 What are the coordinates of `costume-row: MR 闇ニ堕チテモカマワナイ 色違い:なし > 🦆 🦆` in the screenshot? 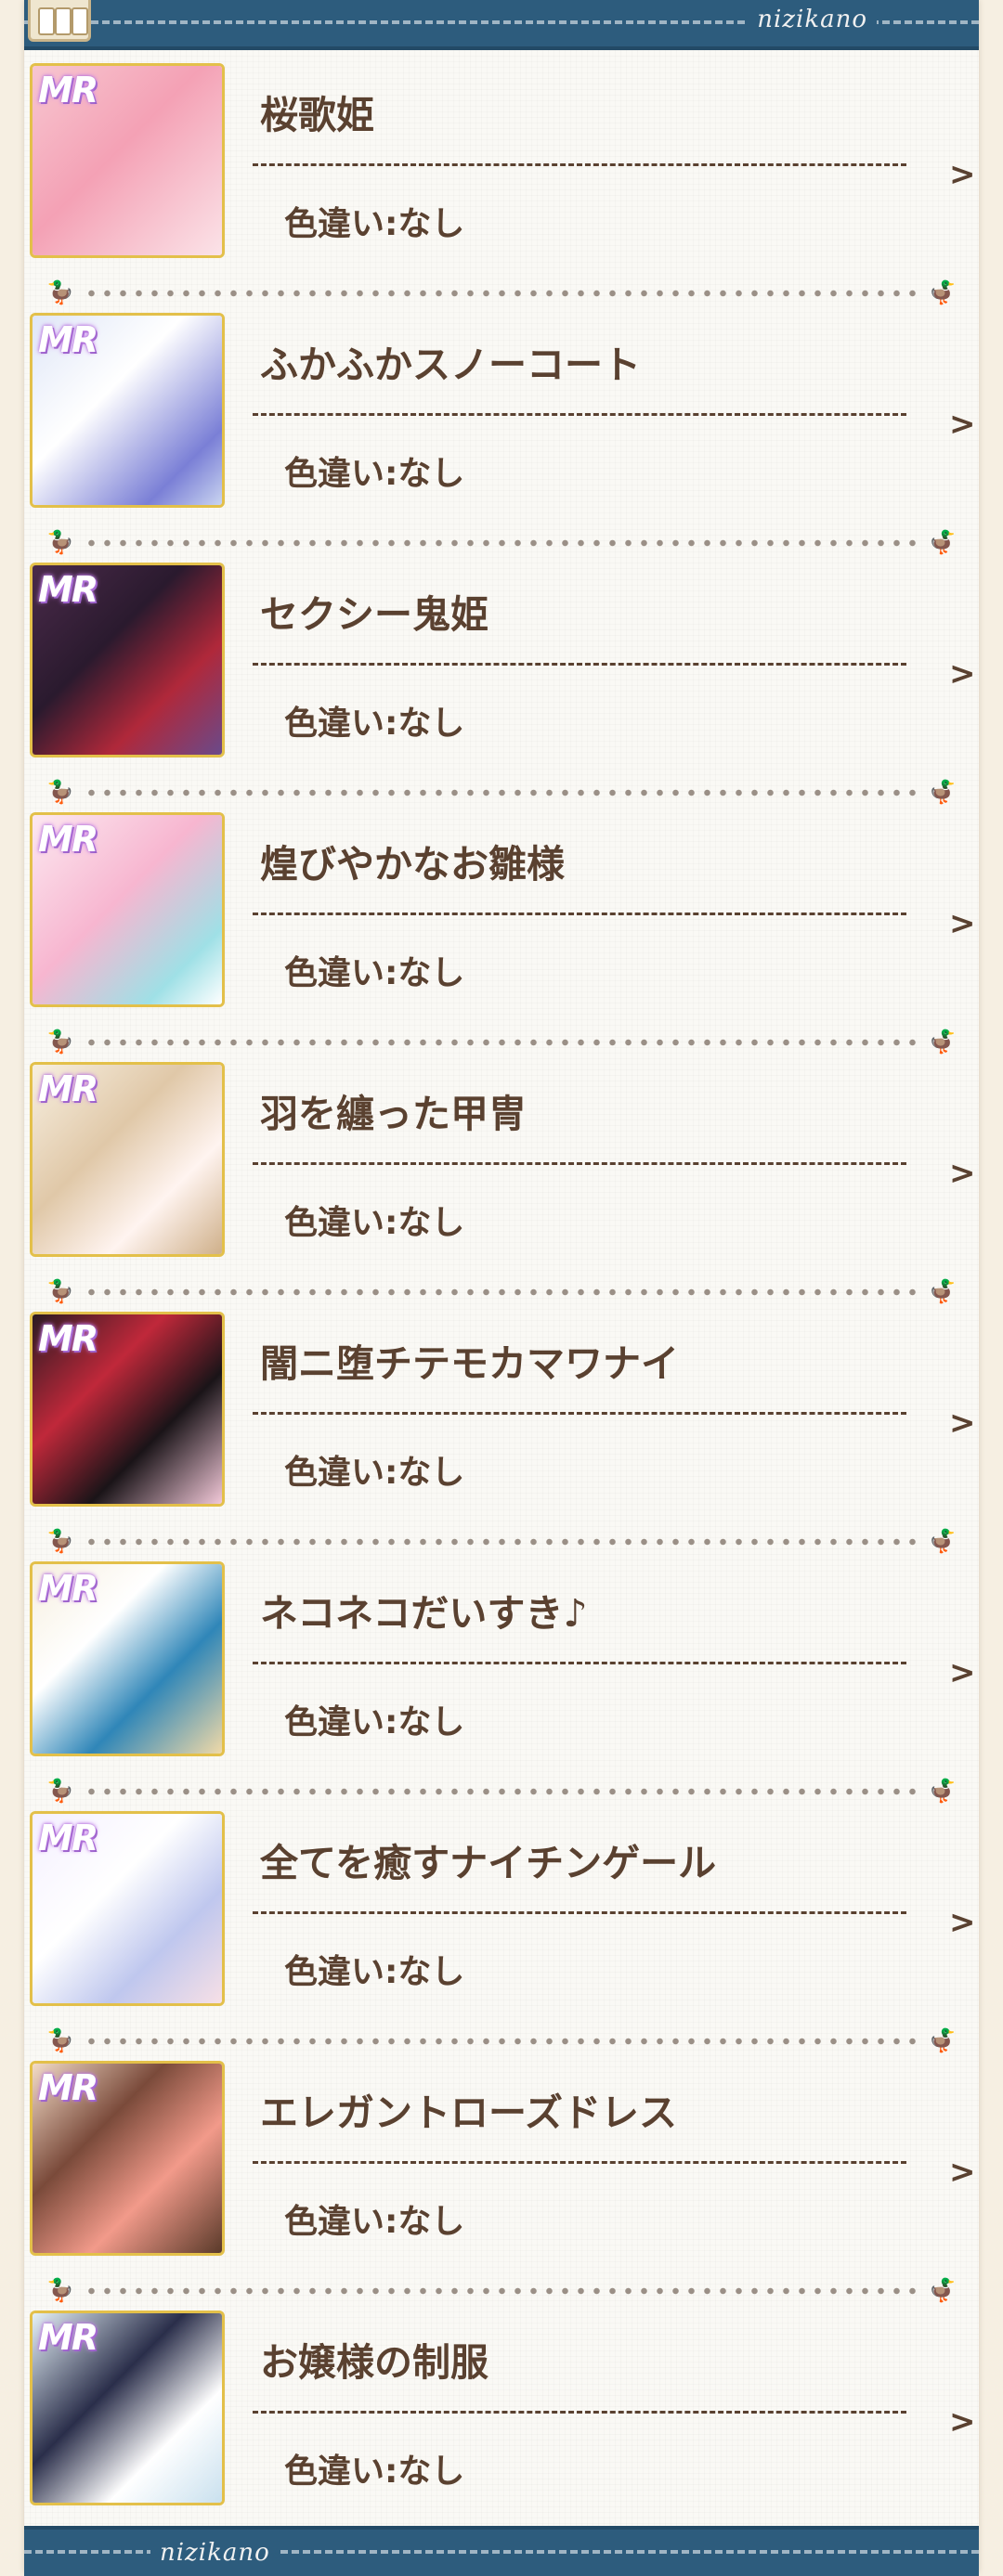 It's located at (503, 1436).